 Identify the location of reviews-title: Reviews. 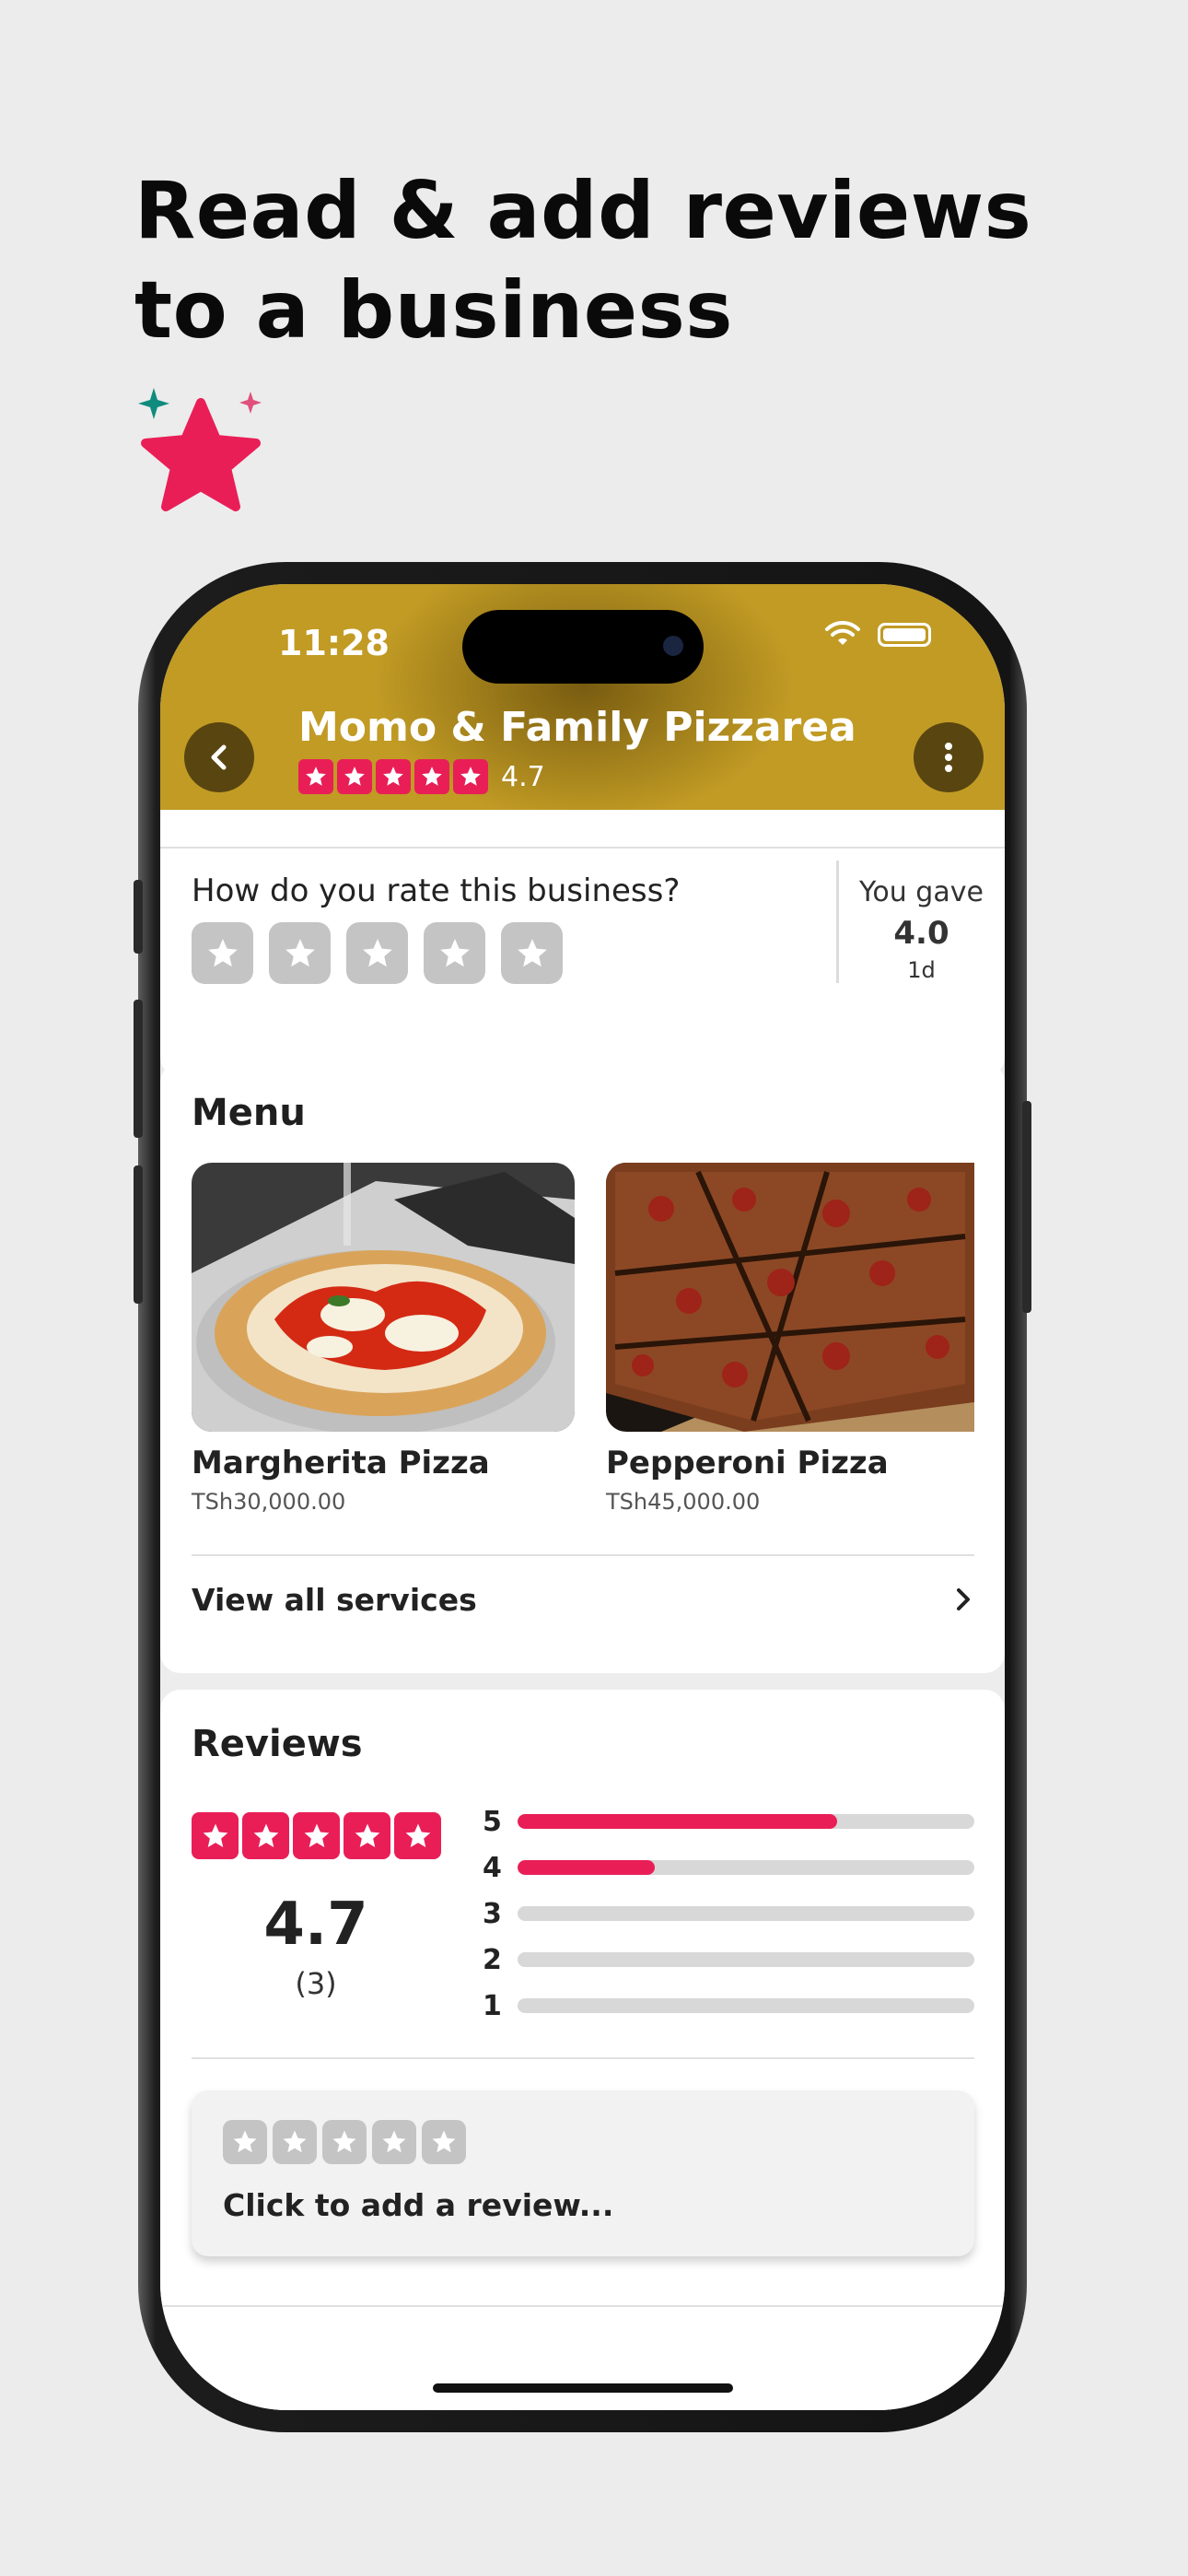
(277, 1744).